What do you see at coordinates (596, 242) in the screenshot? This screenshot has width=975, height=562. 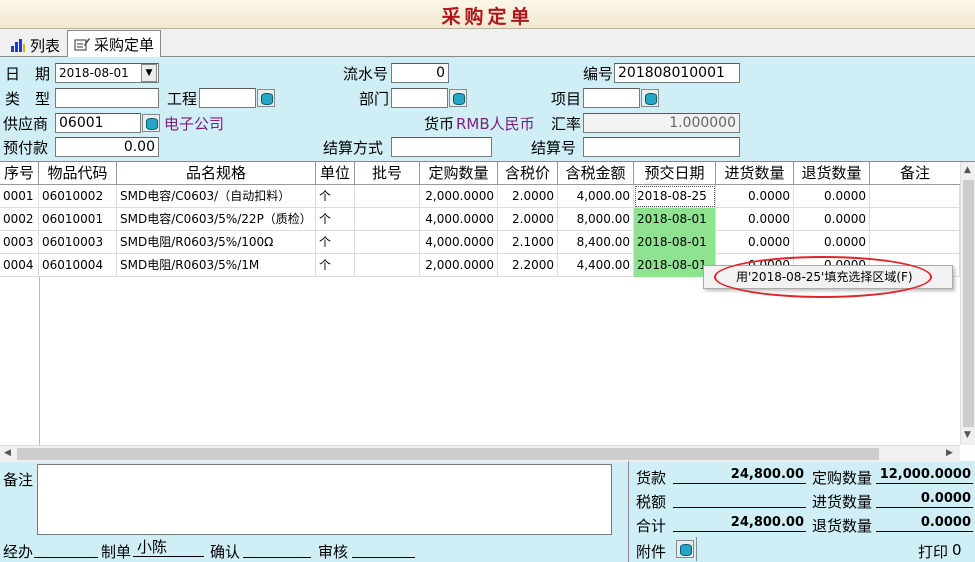 I see `cell-amount: 8,400.00` at bounding box center [596, 242].